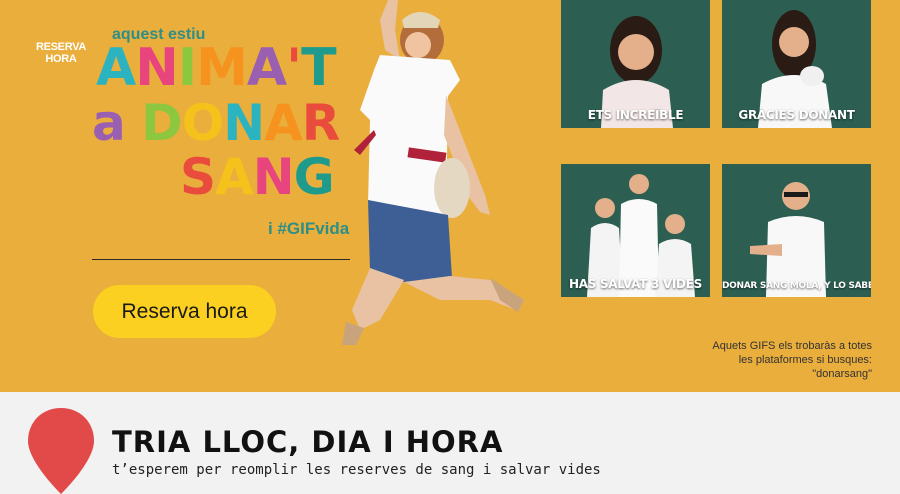 The width and height of the screenshot is (900, 494). I want to click on hero-divider, so click(221, 259).